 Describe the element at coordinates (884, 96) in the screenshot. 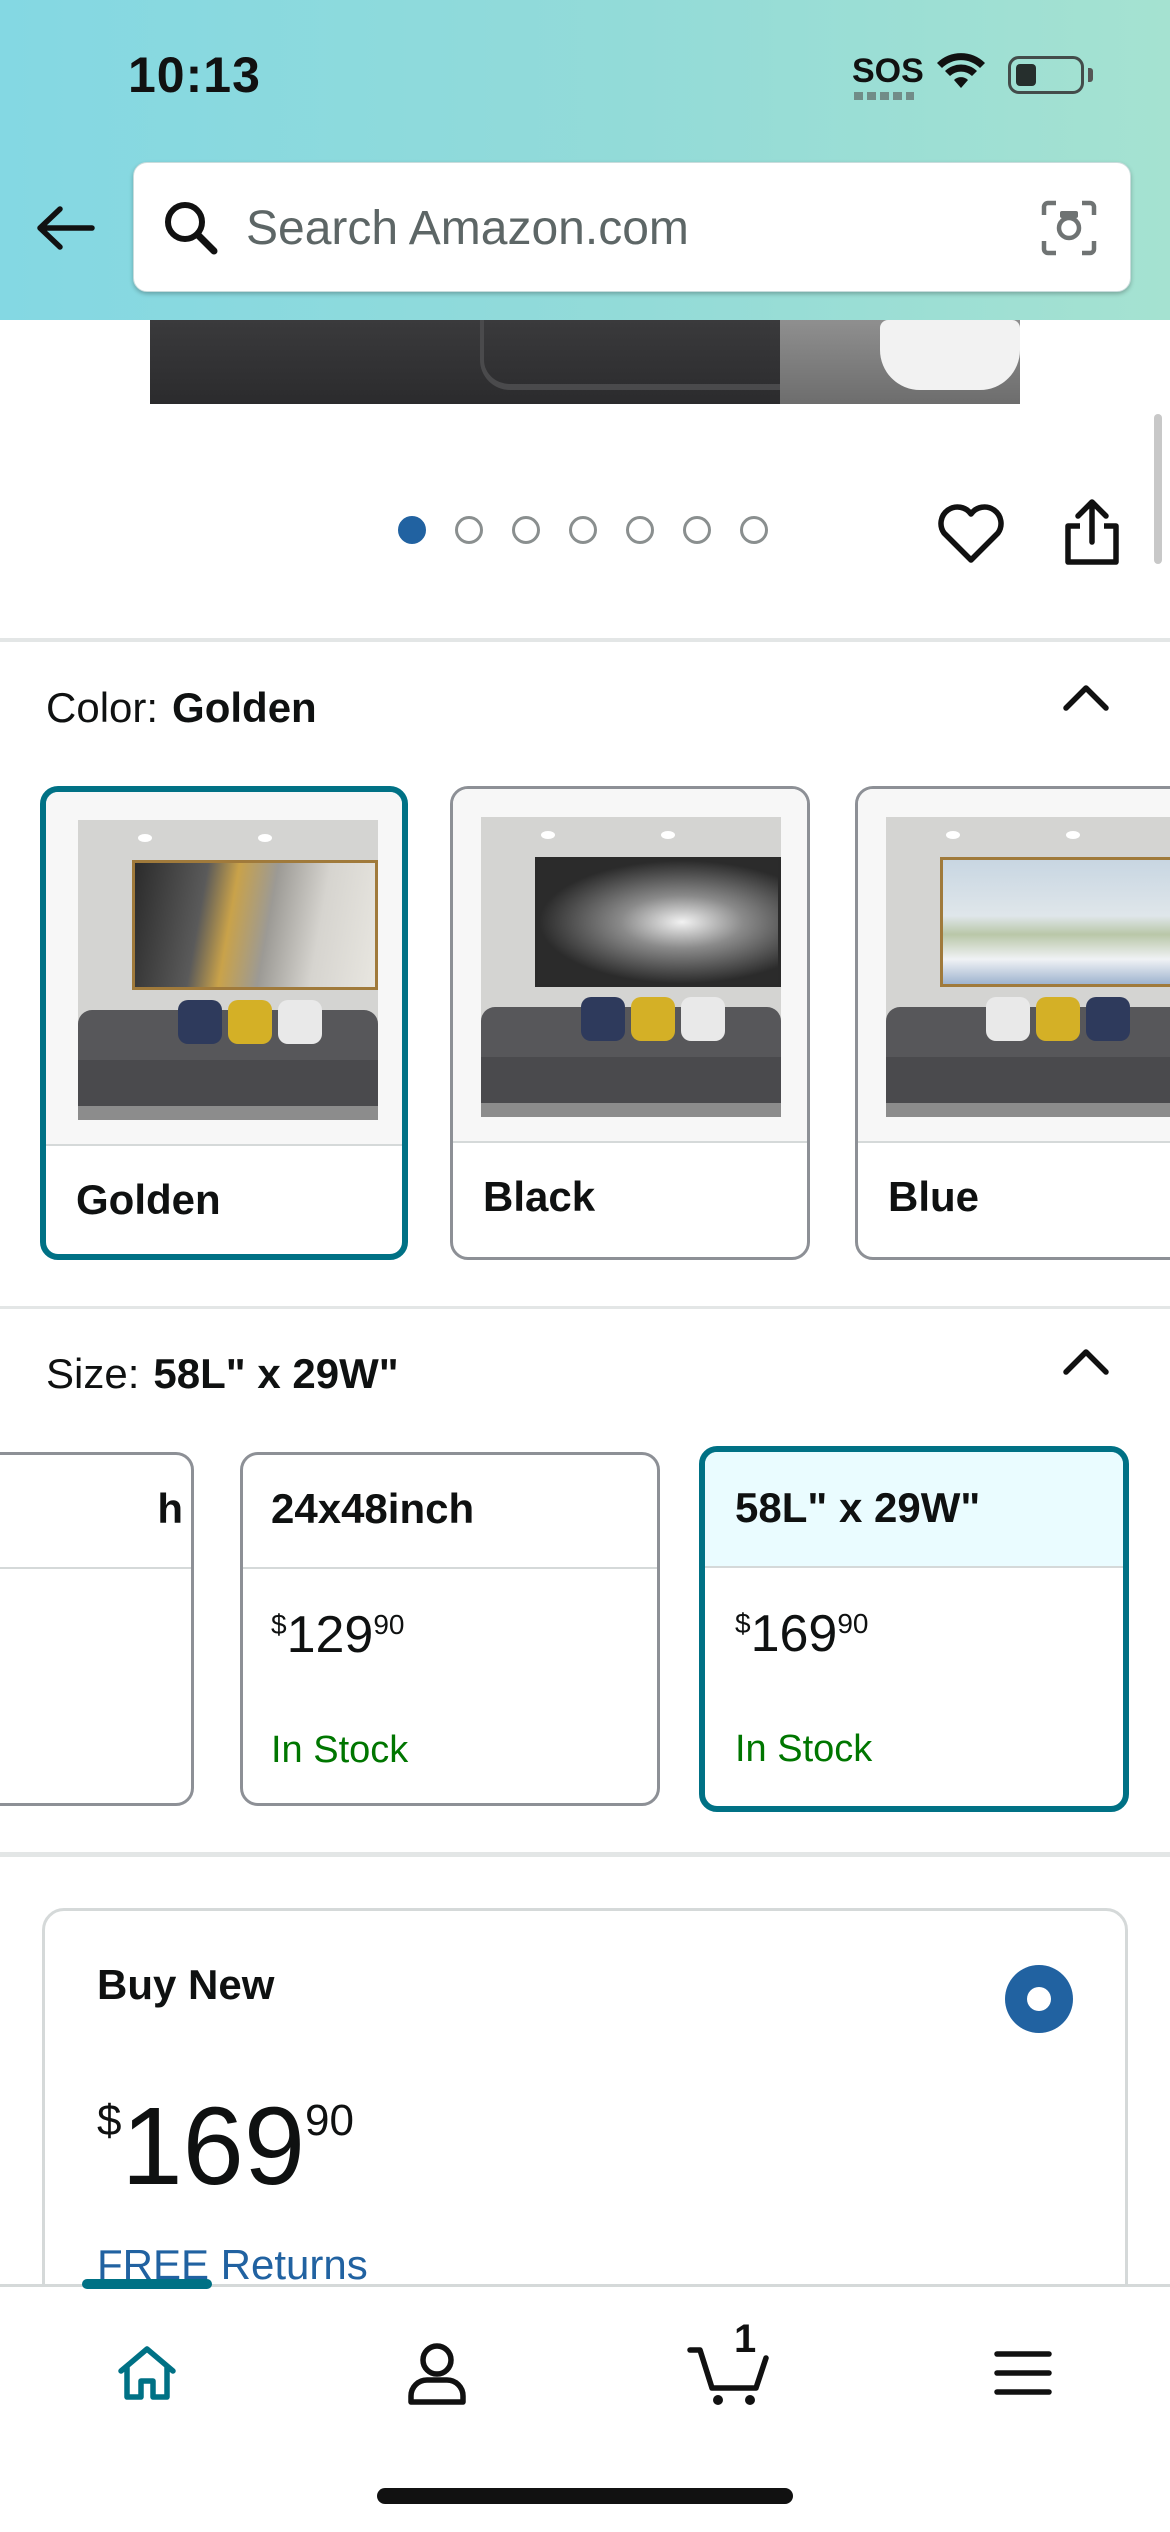

I see `signal-dots` at that location.